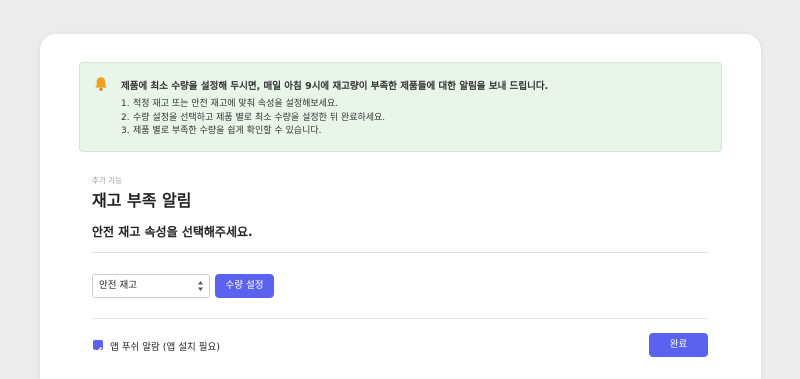 This screenshot has width=800, height=379. Describe the element at coordinates (142, 200) in the screenshot. I see `page-title: 재고 부족 알림` at that location.